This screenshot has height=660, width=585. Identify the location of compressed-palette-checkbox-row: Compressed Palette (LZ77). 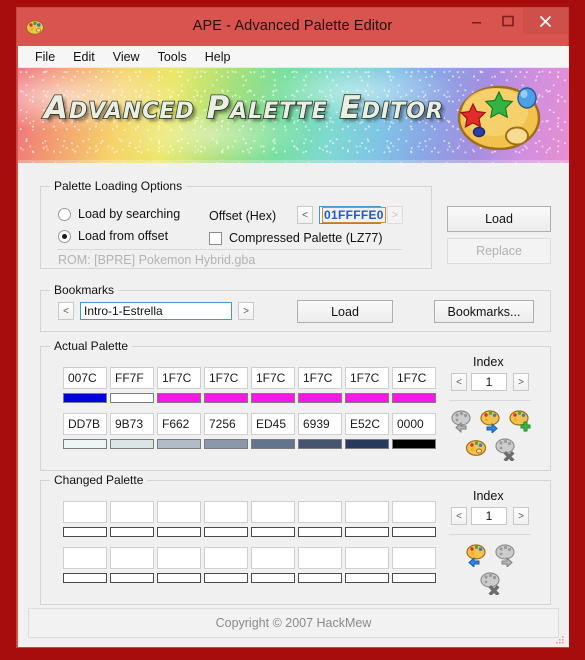
(296, 238).